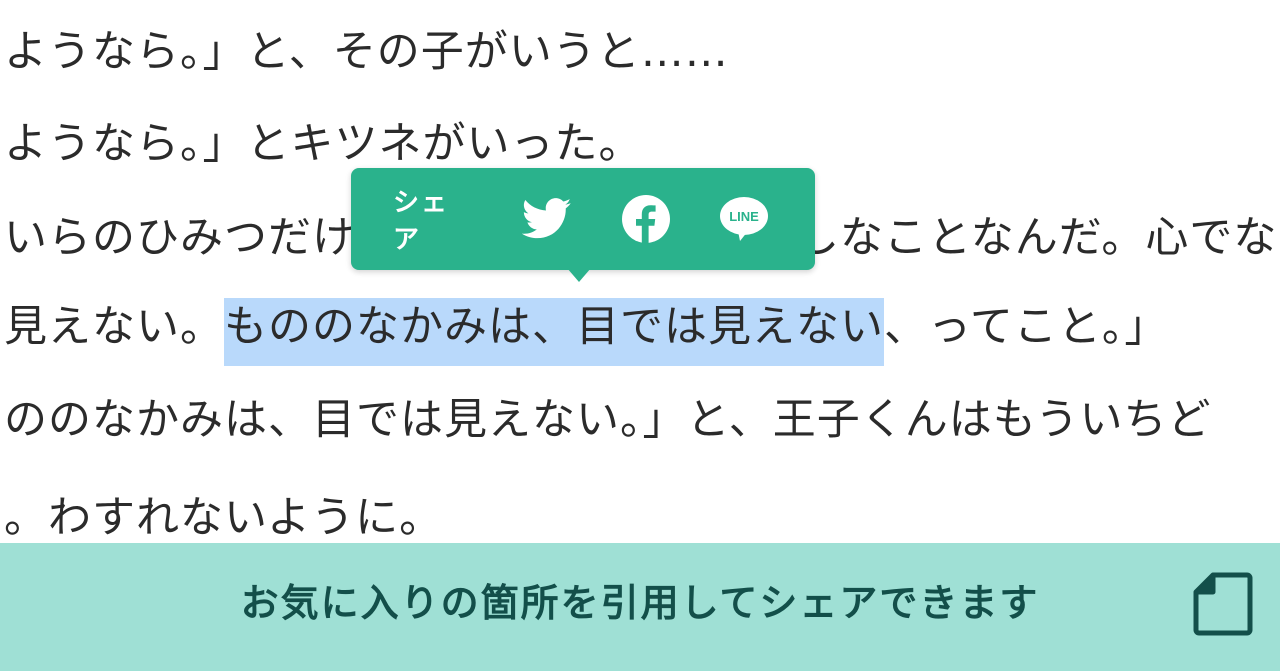 The width and height of the screenshot is (1280, 671). I want to click on article-line: ののなかみは、目では見えない。」と、王子くんはもういちど, so click(608, 420).